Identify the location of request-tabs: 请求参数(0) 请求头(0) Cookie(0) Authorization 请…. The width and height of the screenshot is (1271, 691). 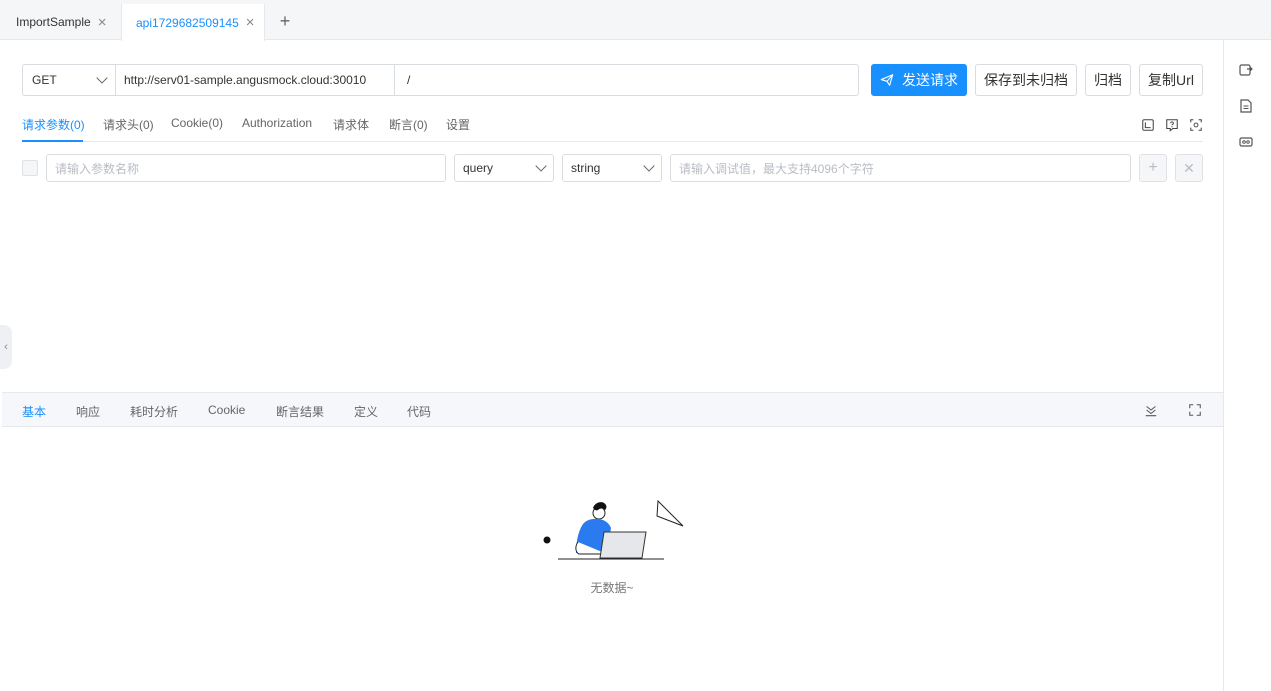
(612, 126).